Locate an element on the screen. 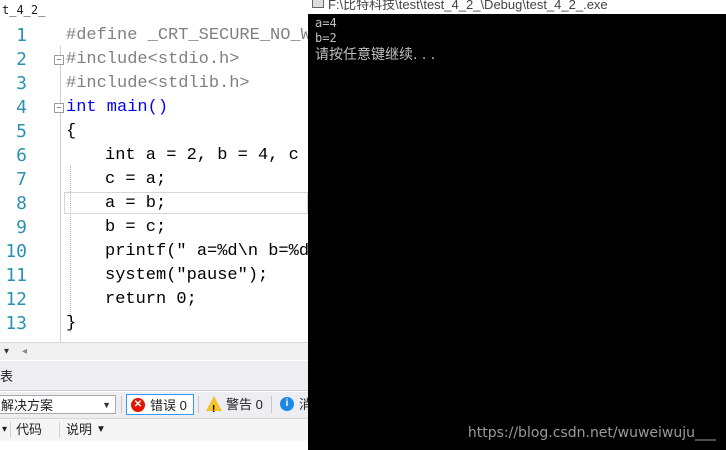  code-text: int main() is located at coordinates (117, 107).